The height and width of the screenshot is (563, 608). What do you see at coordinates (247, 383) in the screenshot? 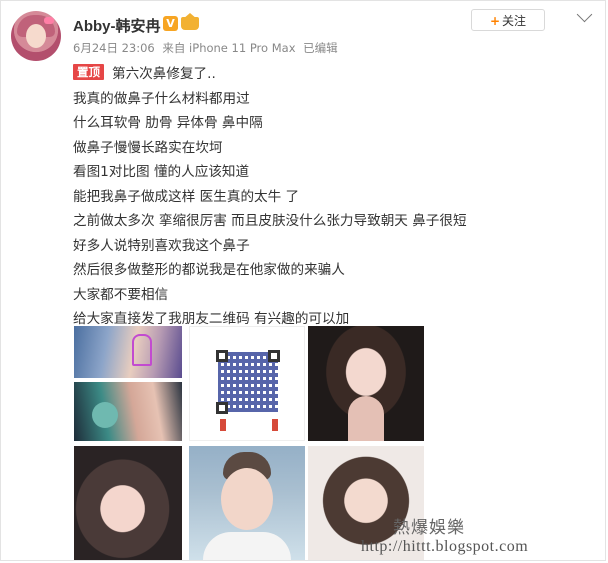
I see `qr-code-image` at bounding box center [247, 383].